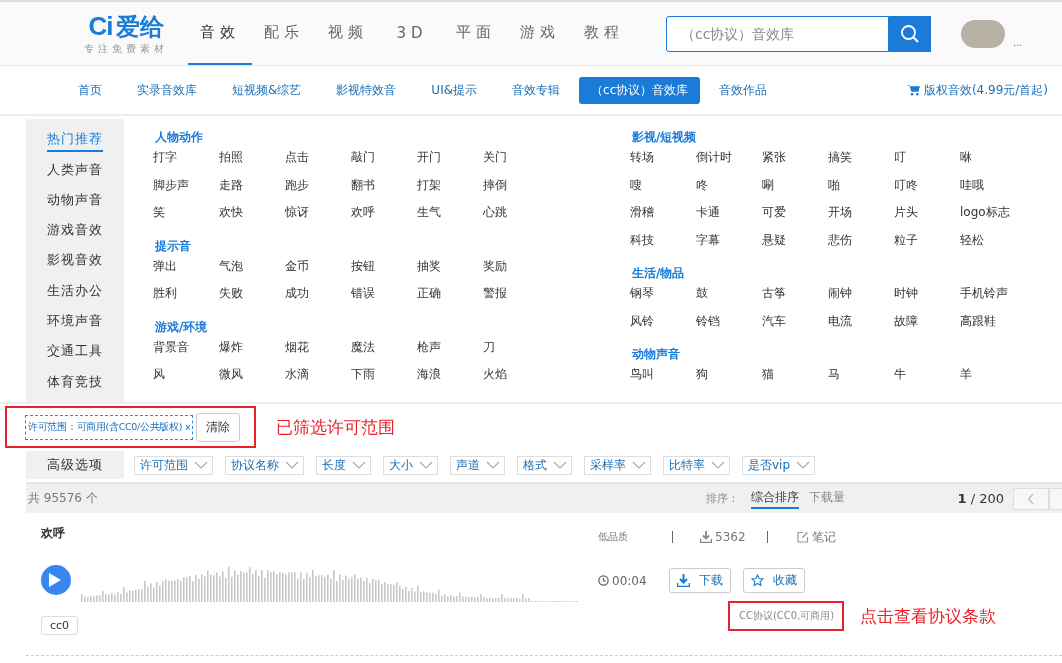 Image resolution: width=1062 pixels, height=663 pixels. I want to click on tag-link: 羊, so click(993, 380).